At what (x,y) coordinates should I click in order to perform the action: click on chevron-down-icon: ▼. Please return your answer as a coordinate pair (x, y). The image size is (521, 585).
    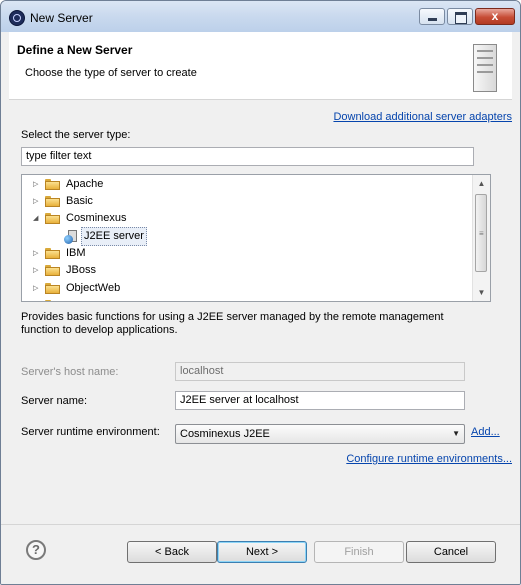
    Looking at the image, I should click on (456, 433).